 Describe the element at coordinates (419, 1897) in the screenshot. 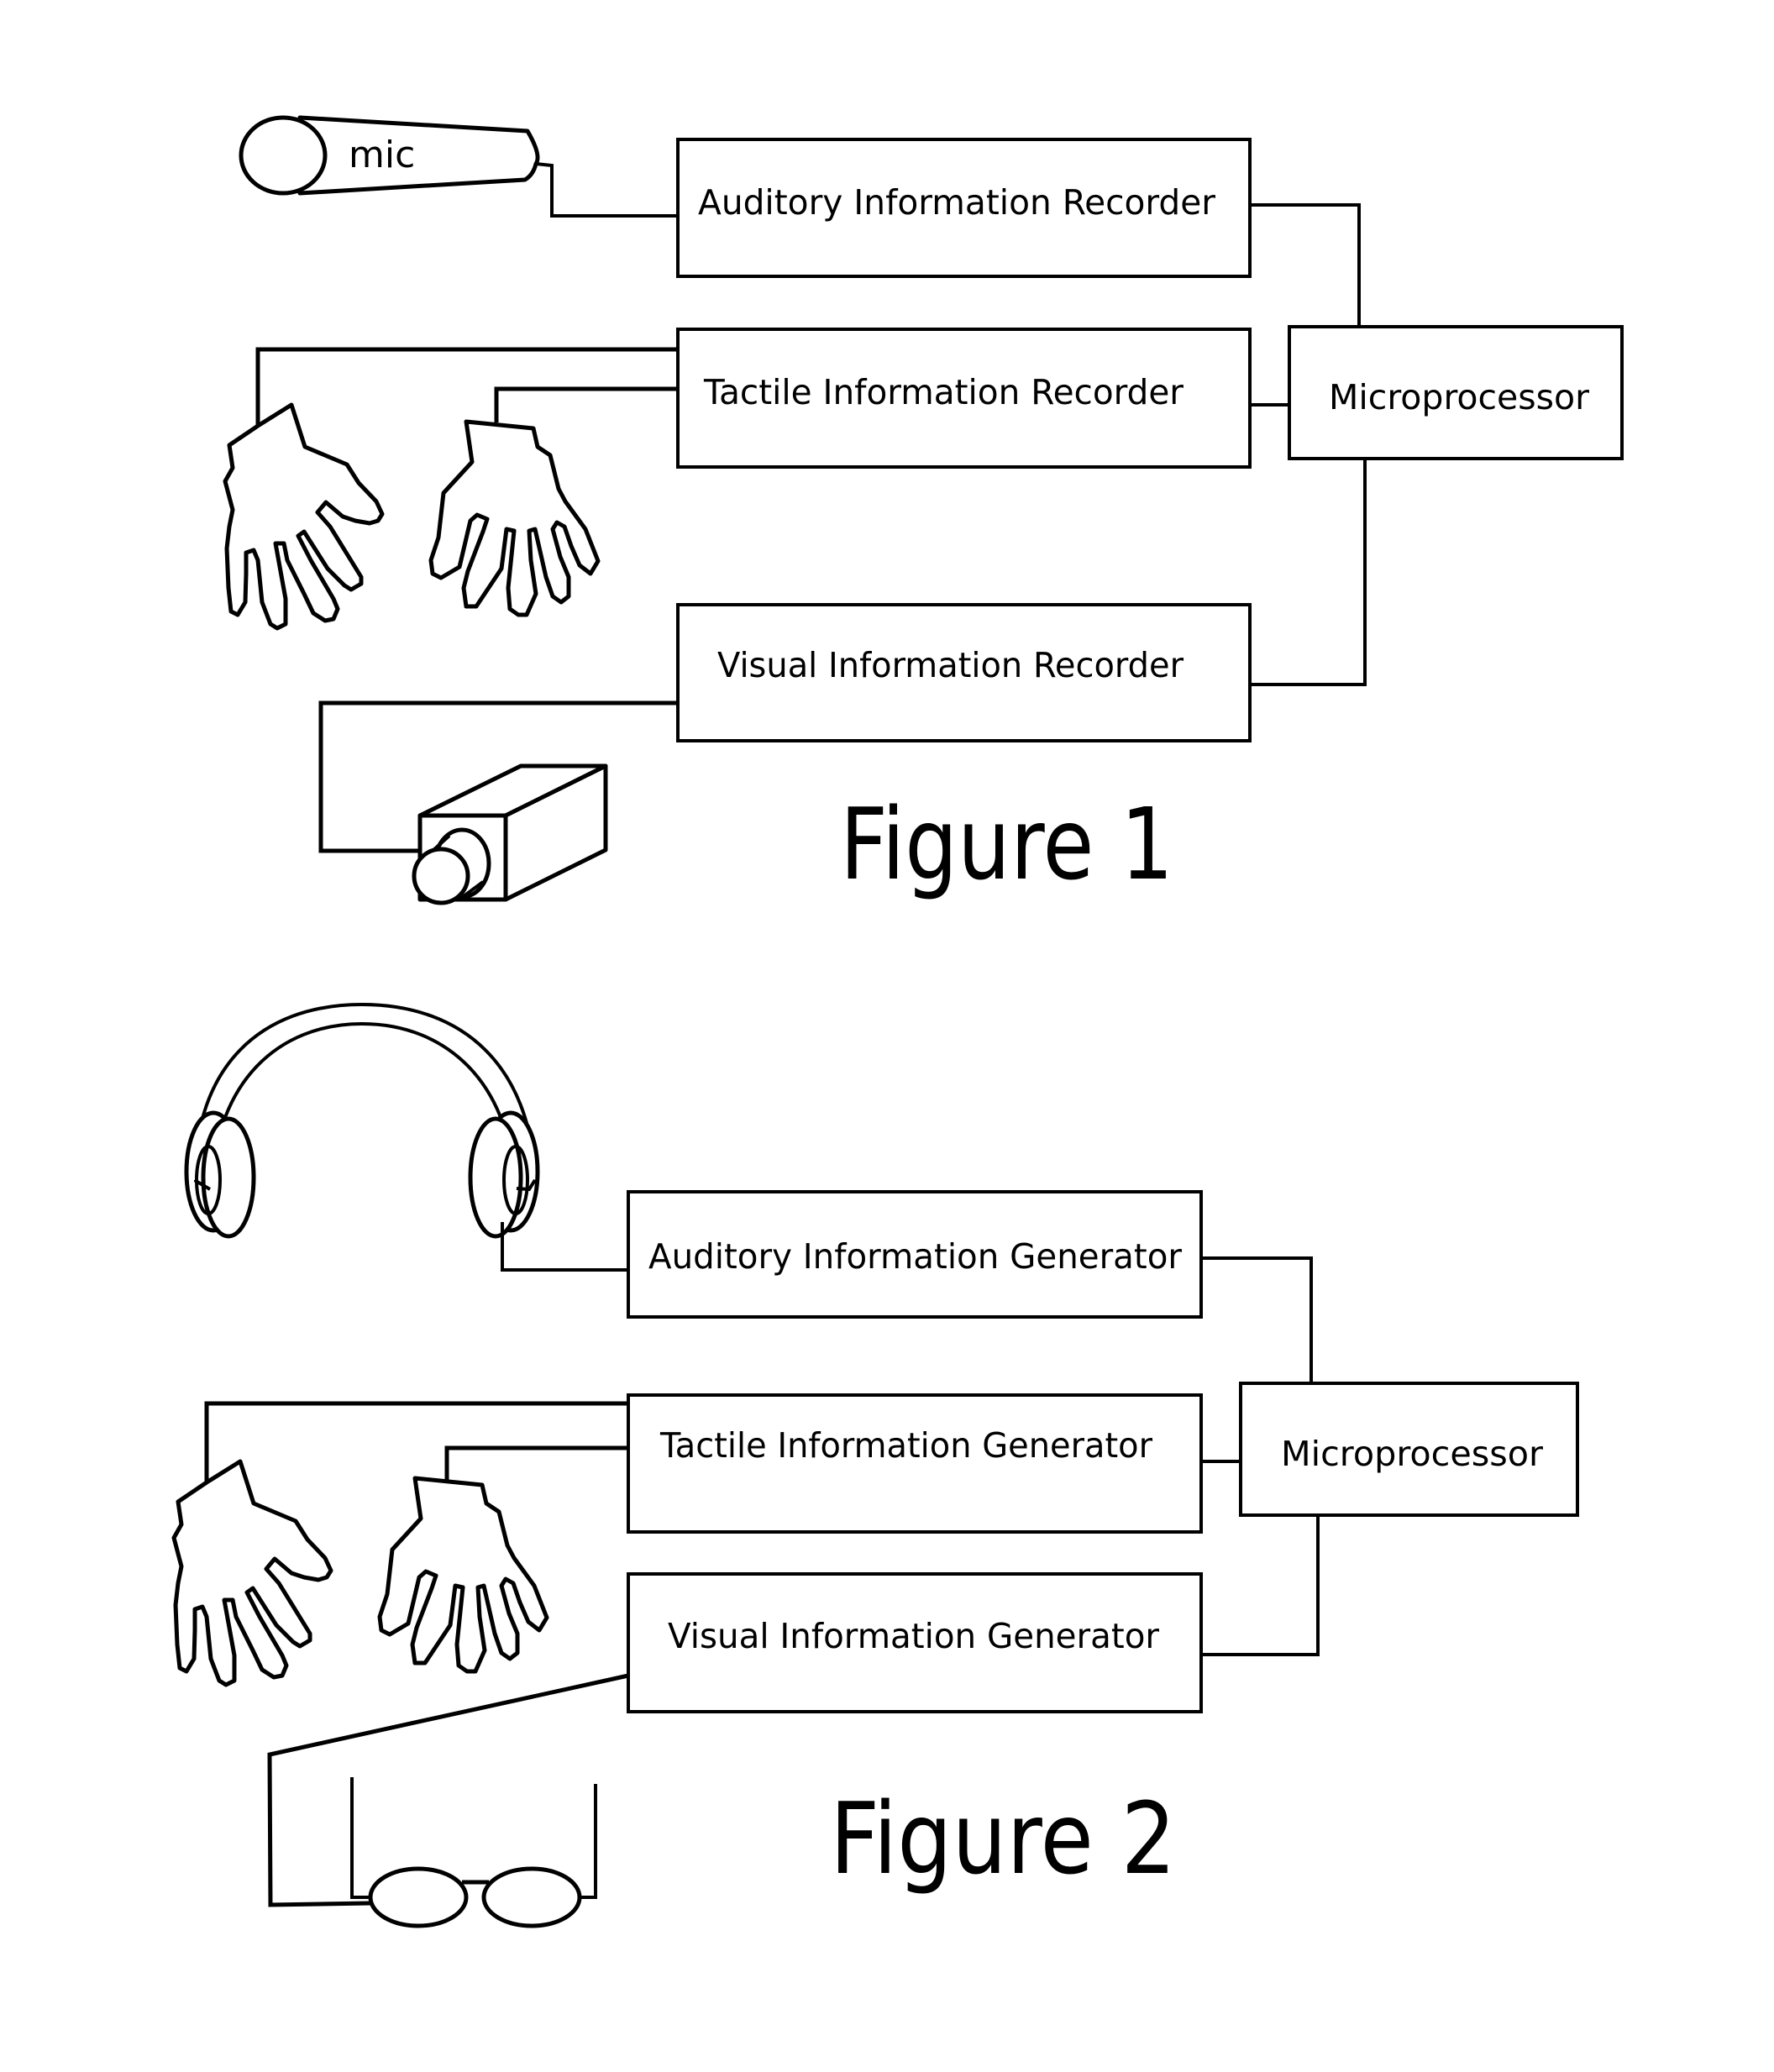

I see `glasses-left-lens` at that location.